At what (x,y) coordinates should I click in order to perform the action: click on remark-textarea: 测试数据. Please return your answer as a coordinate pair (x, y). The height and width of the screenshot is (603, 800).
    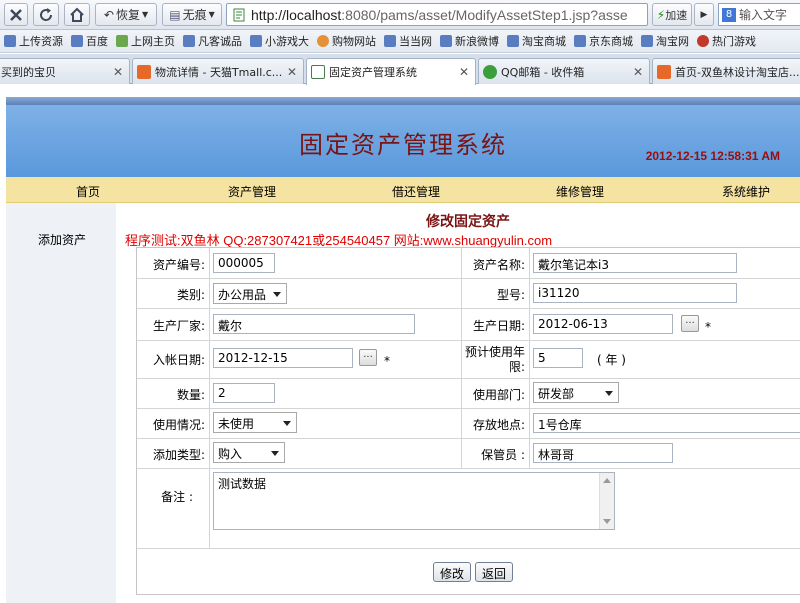
    Looking at the image, I should click on (414, 501).